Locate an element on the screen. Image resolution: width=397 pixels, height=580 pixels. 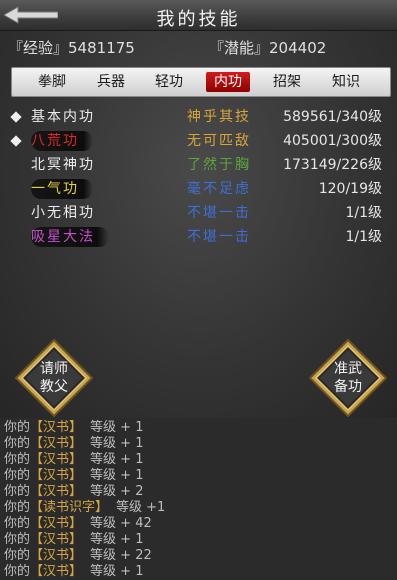
skill-level: 120/19级 is located at coordinates (350, 189).